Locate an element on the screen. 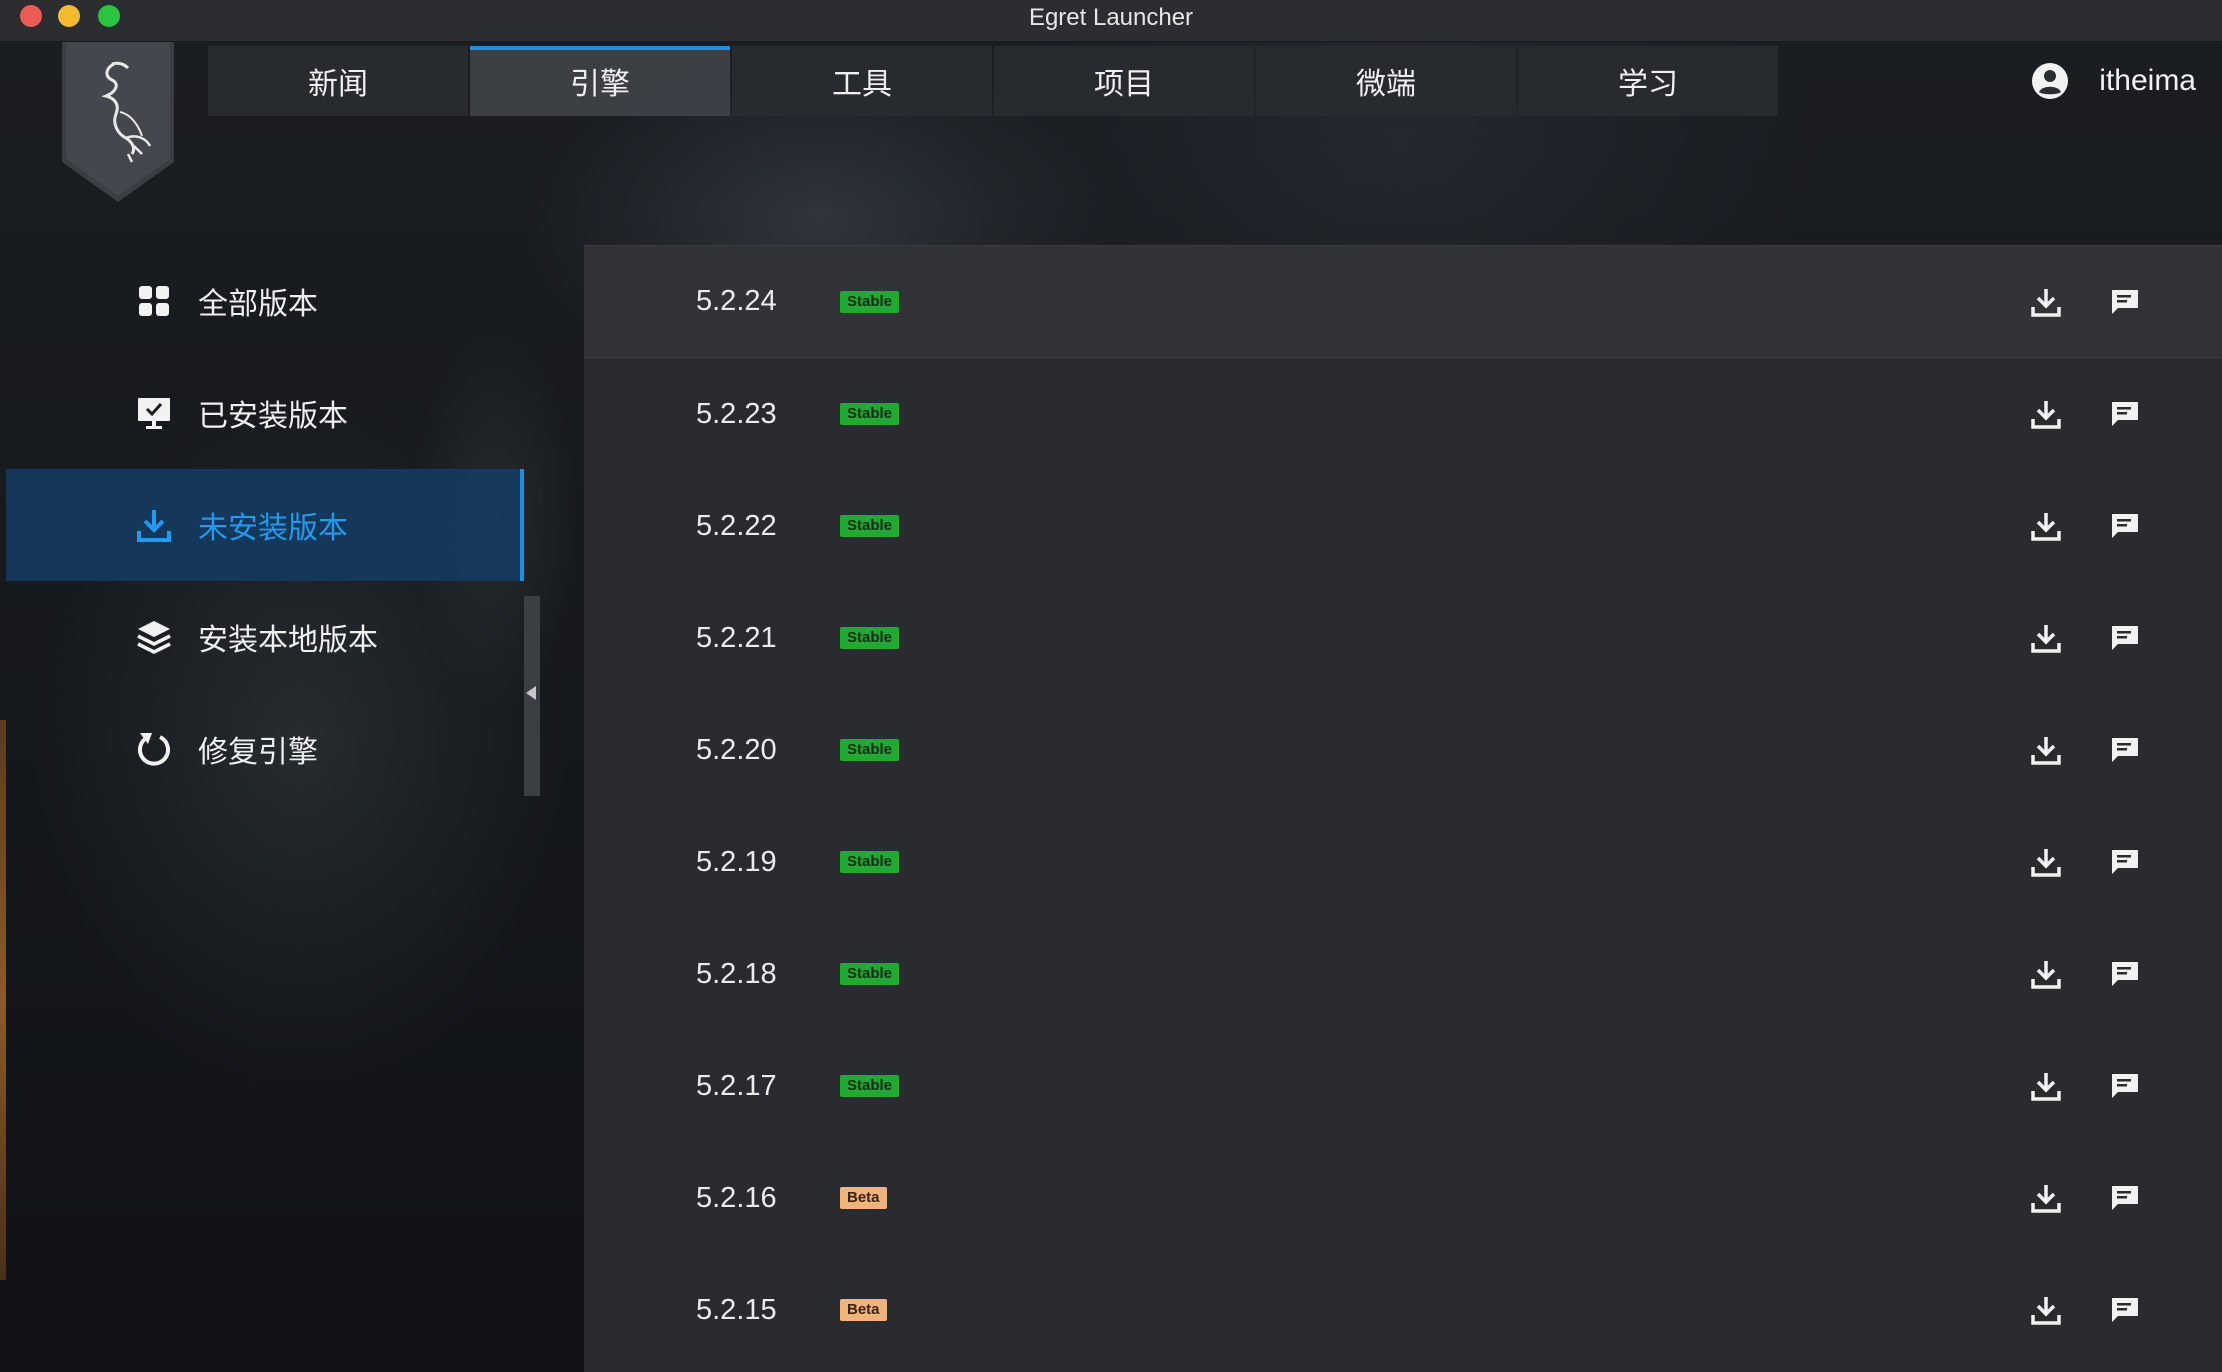  version-number: 5.2.17 is located at coordinates (736, 1085).